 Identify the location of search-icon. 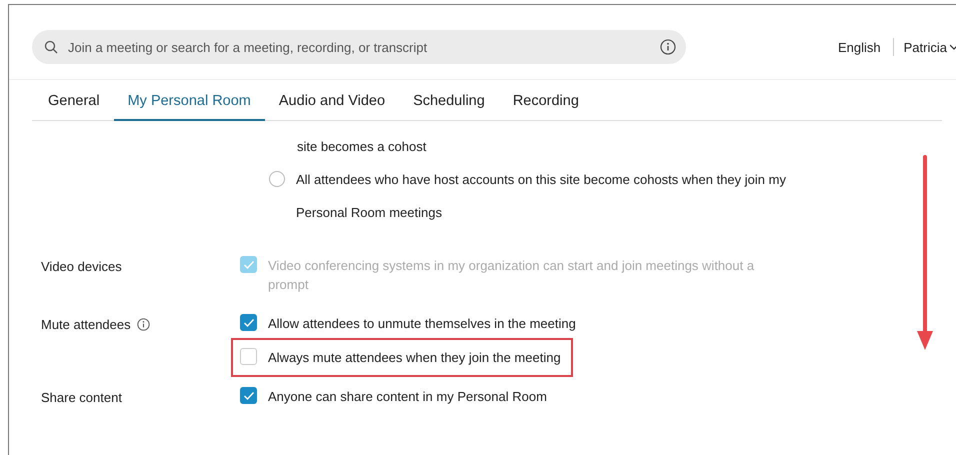
(51, 47).